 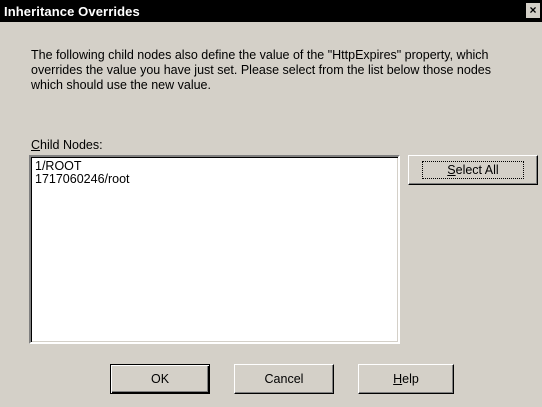 I want to click on child-nodes-list: 1/ROOT 1717060246/root, so click(x=82, y=173).